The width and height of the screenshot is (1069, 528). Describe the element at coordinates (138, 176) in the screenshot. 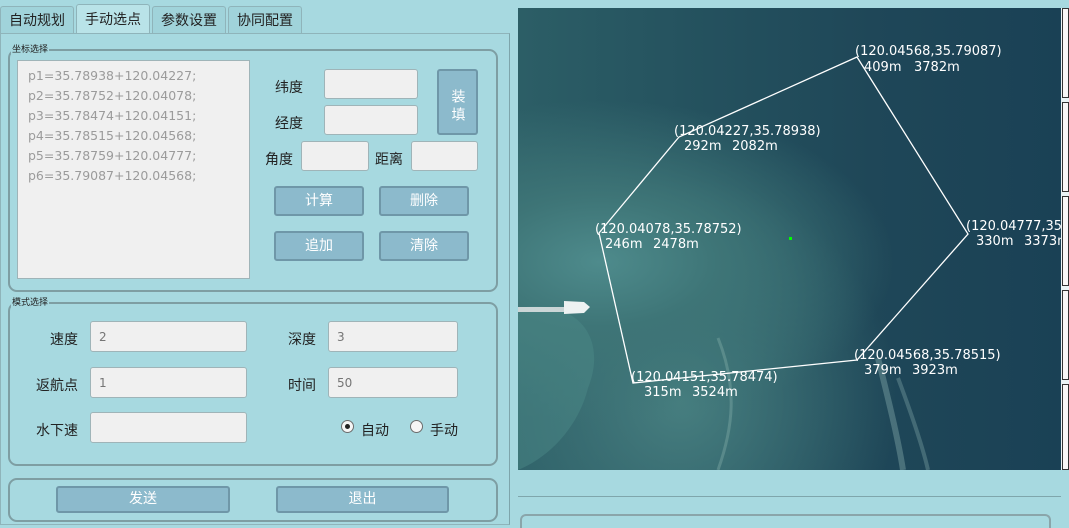

I see `list-item: p6=35.79087+120.04568;` at that location.